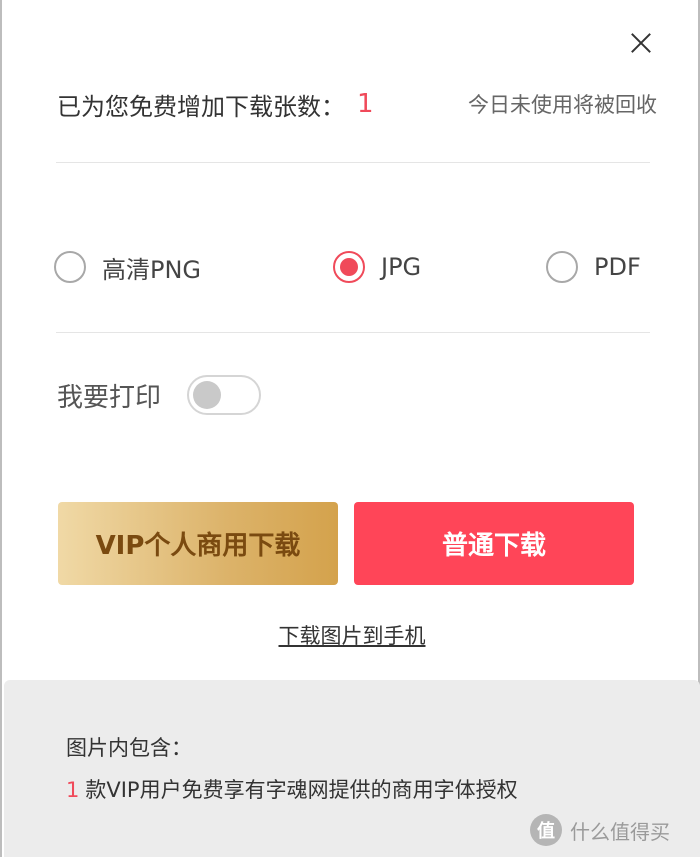 The height and width of the screenshot is (857, 700). What do you see at coordinates (401, 267) in the screenshot?
I see `format-label: JPG` at bounding box center [401, 267].